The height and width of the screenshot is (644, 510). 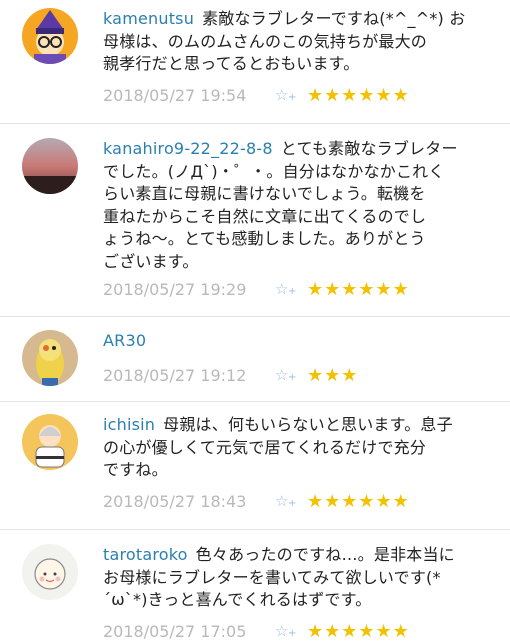 What do you see at coordinates (237, 599) in the screenshot?
I see `comment-text-line: ´ω`*)きっと喜んでくれるはずです。` at bounding box center [237, 599].